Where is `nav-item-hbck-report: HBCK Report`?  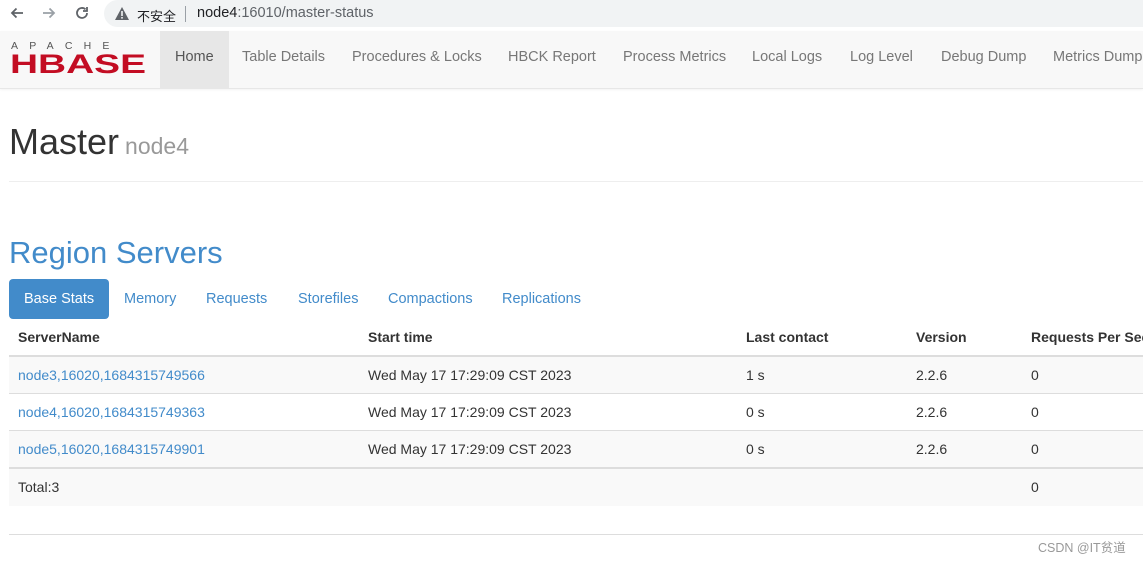 nav-item-hbck-report: HBCK Report is located at coordinates (552, 59).